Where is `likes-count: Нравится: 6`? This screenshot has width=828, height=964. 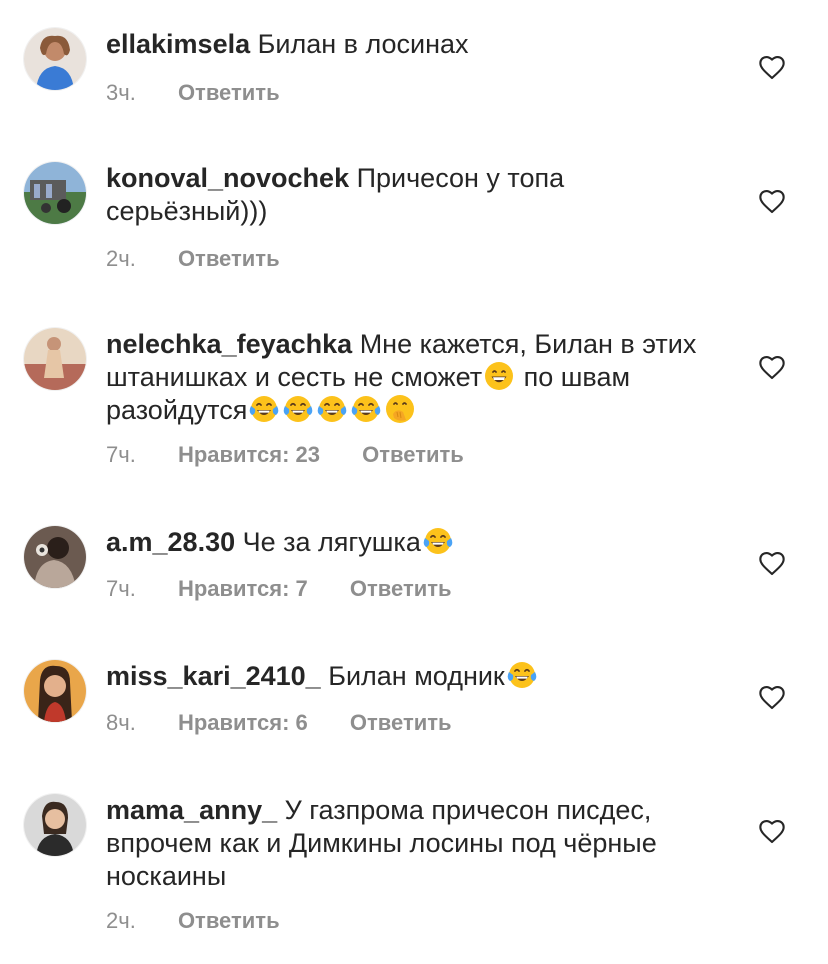 likes-count: Нравится: 6 is located at coordinates (243, 723).